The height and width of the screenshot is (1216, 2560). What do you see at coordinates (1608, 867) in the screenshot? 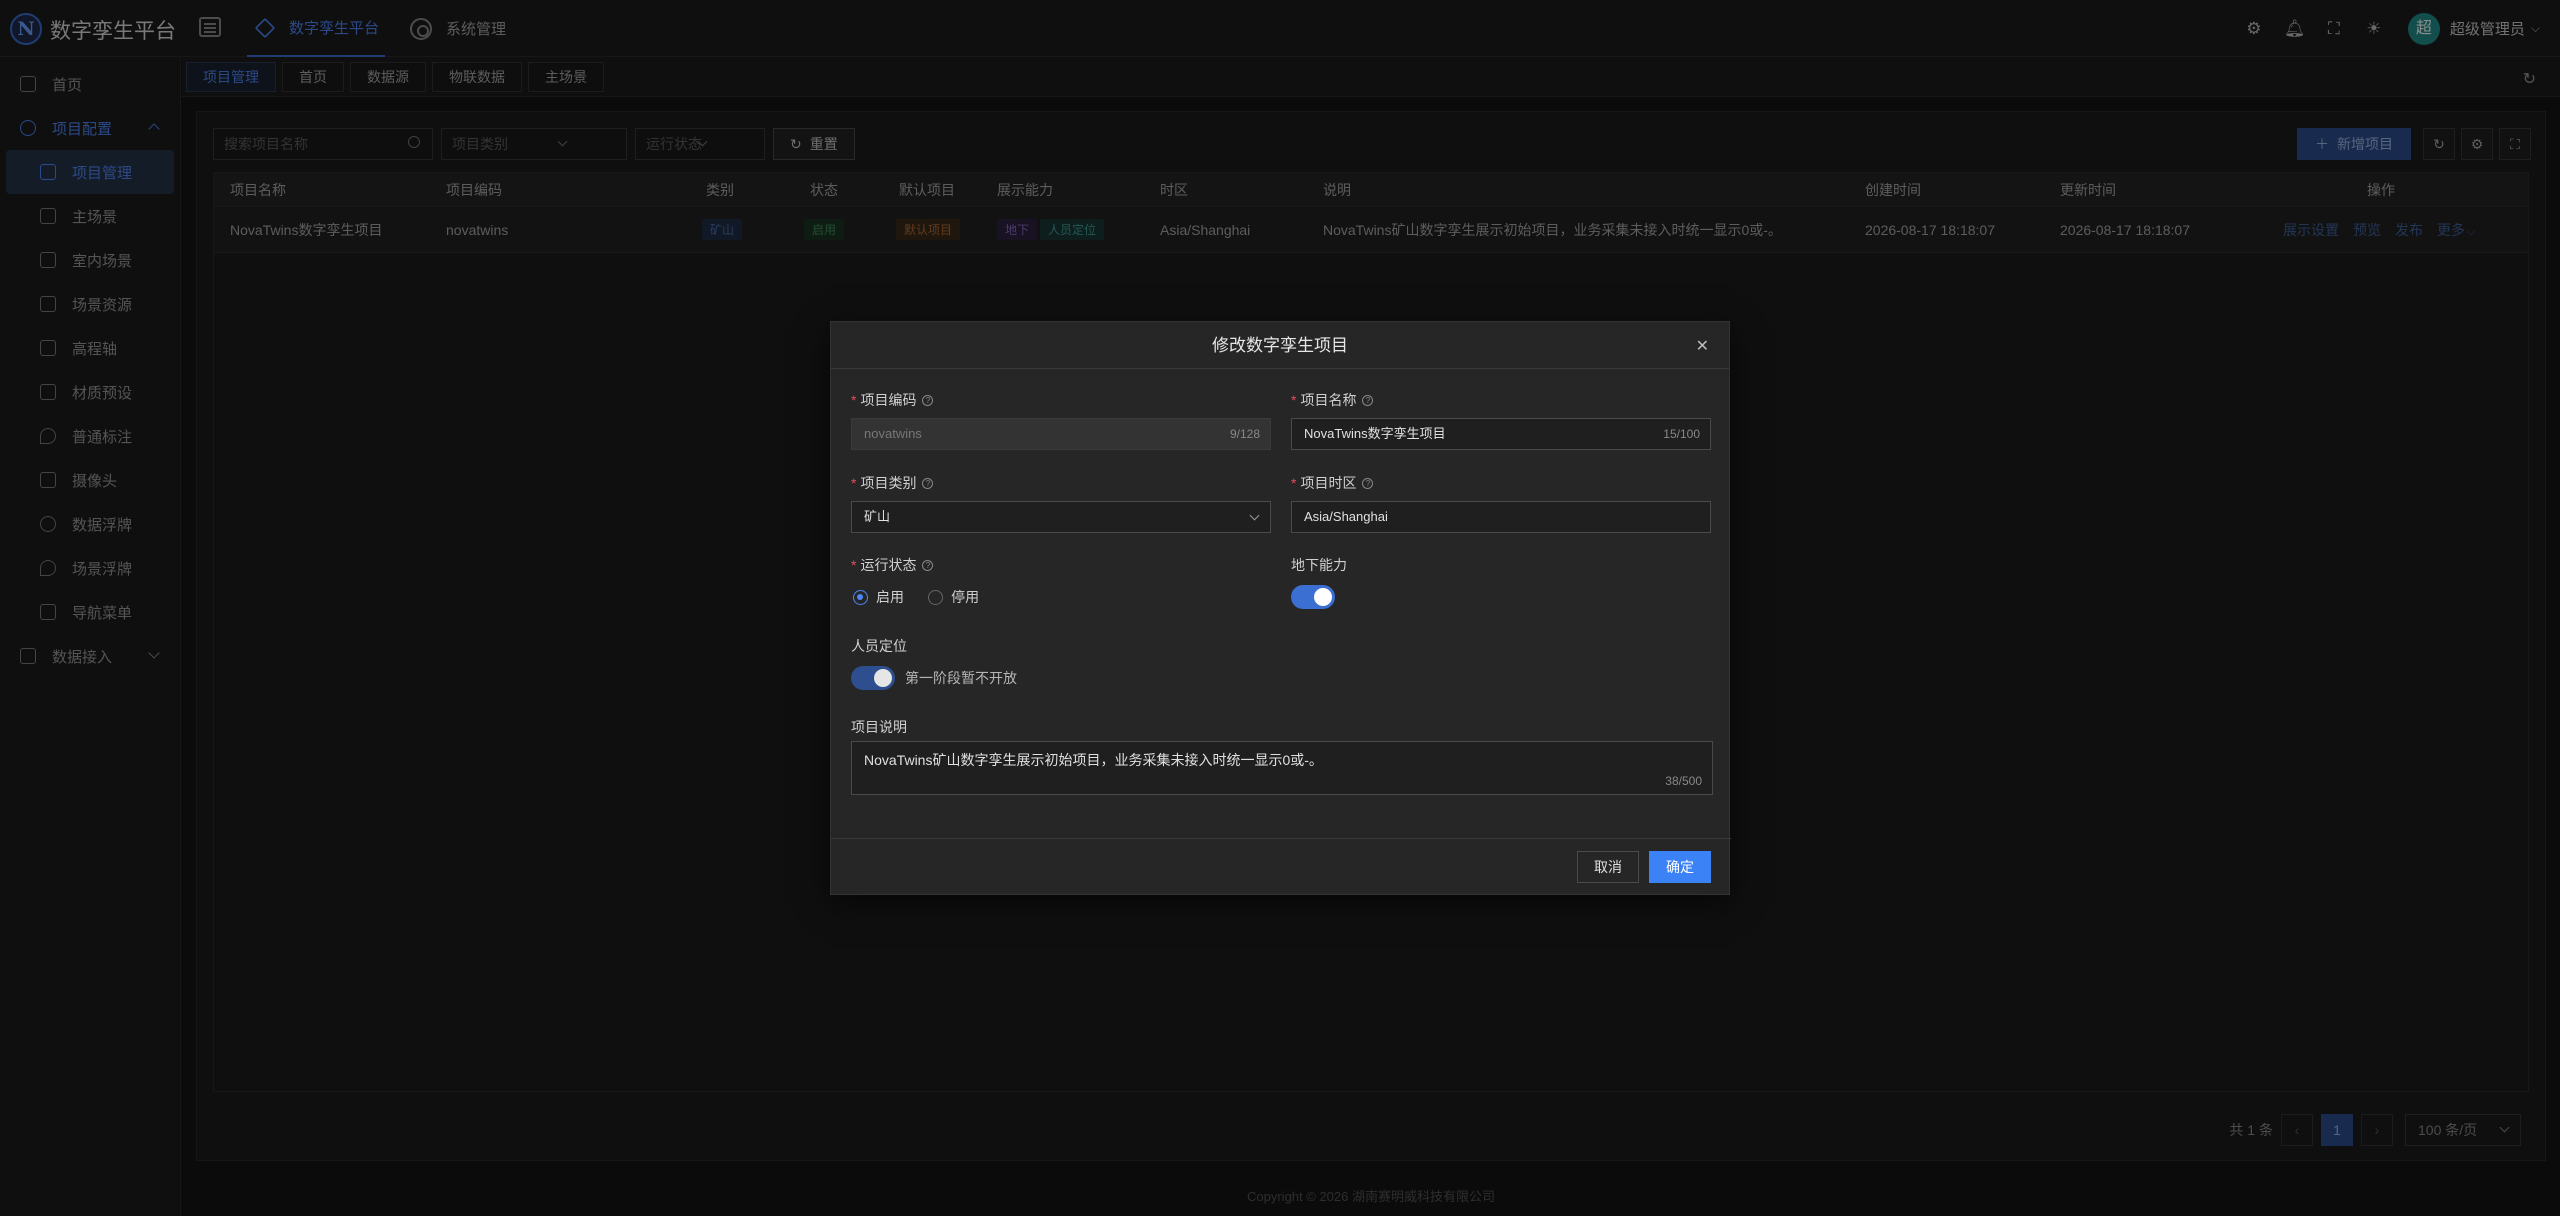
I see `cancel-button: 取消` at bounding box center [1608, 867].